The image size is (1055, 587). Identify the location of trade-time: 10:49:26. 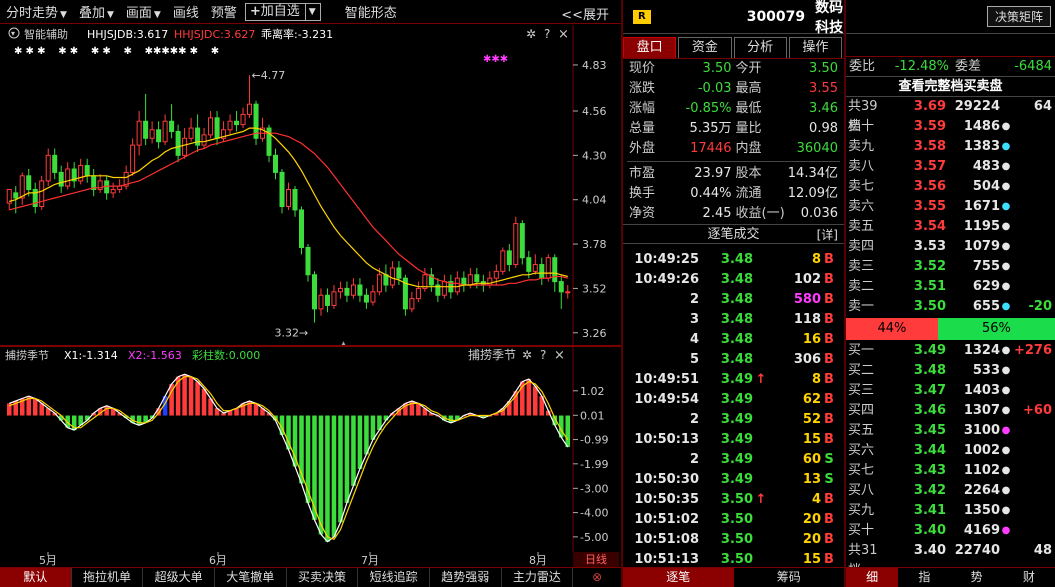
(666, 279).